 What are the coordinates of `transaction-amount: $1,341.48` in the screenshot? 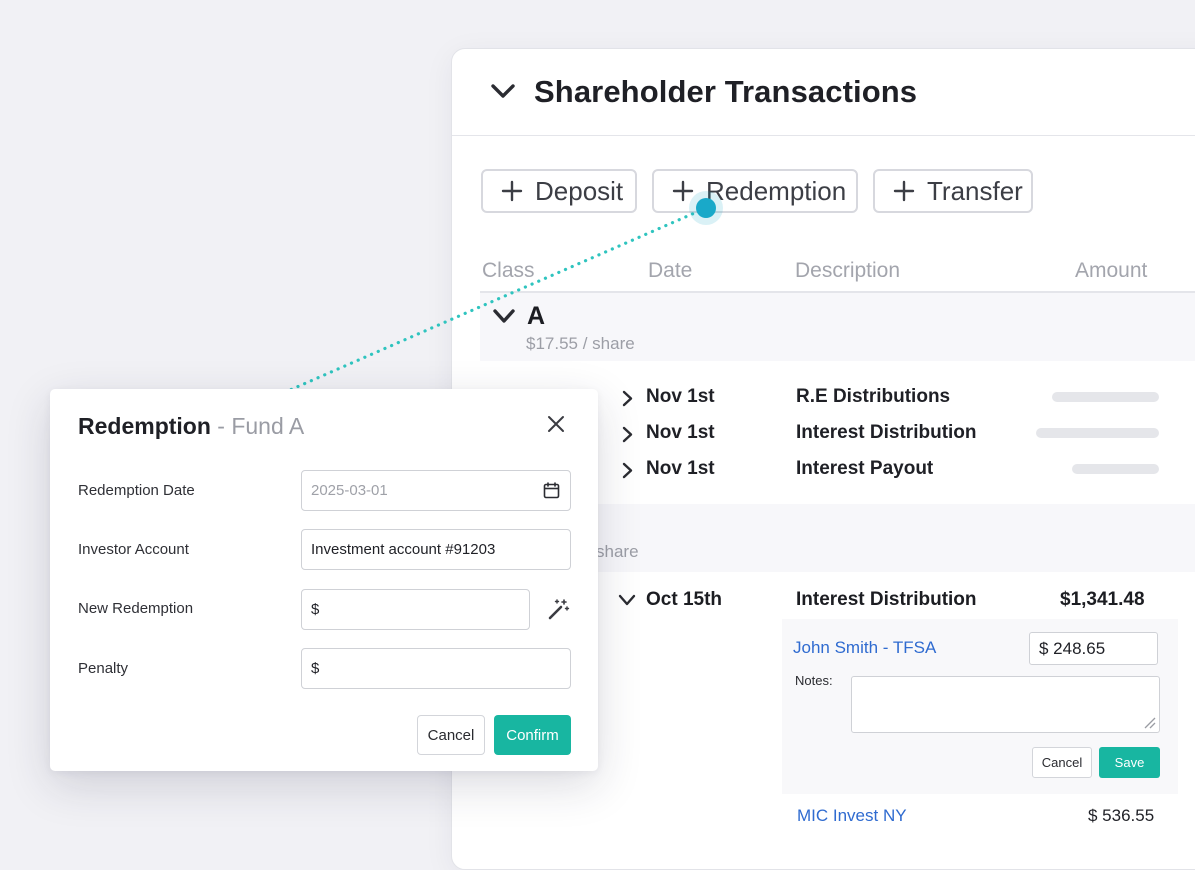 It's located at (1102, 599).